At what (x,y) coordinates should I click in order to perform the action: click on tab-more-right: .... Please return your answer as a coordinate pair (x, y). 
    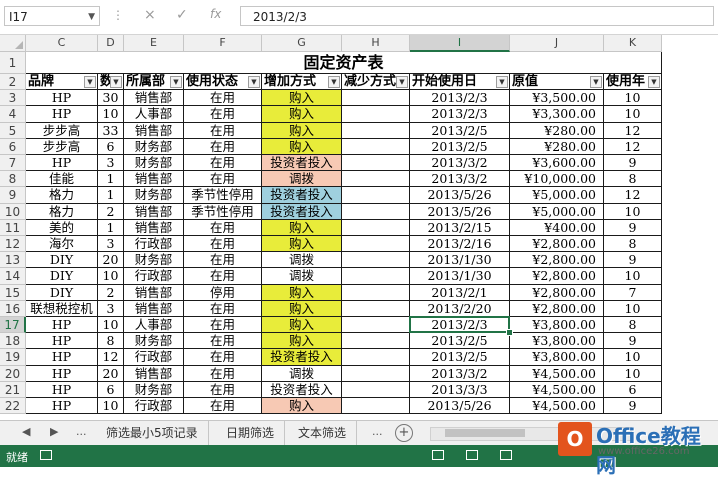
    Looking at the image, I should click on (377, 431).